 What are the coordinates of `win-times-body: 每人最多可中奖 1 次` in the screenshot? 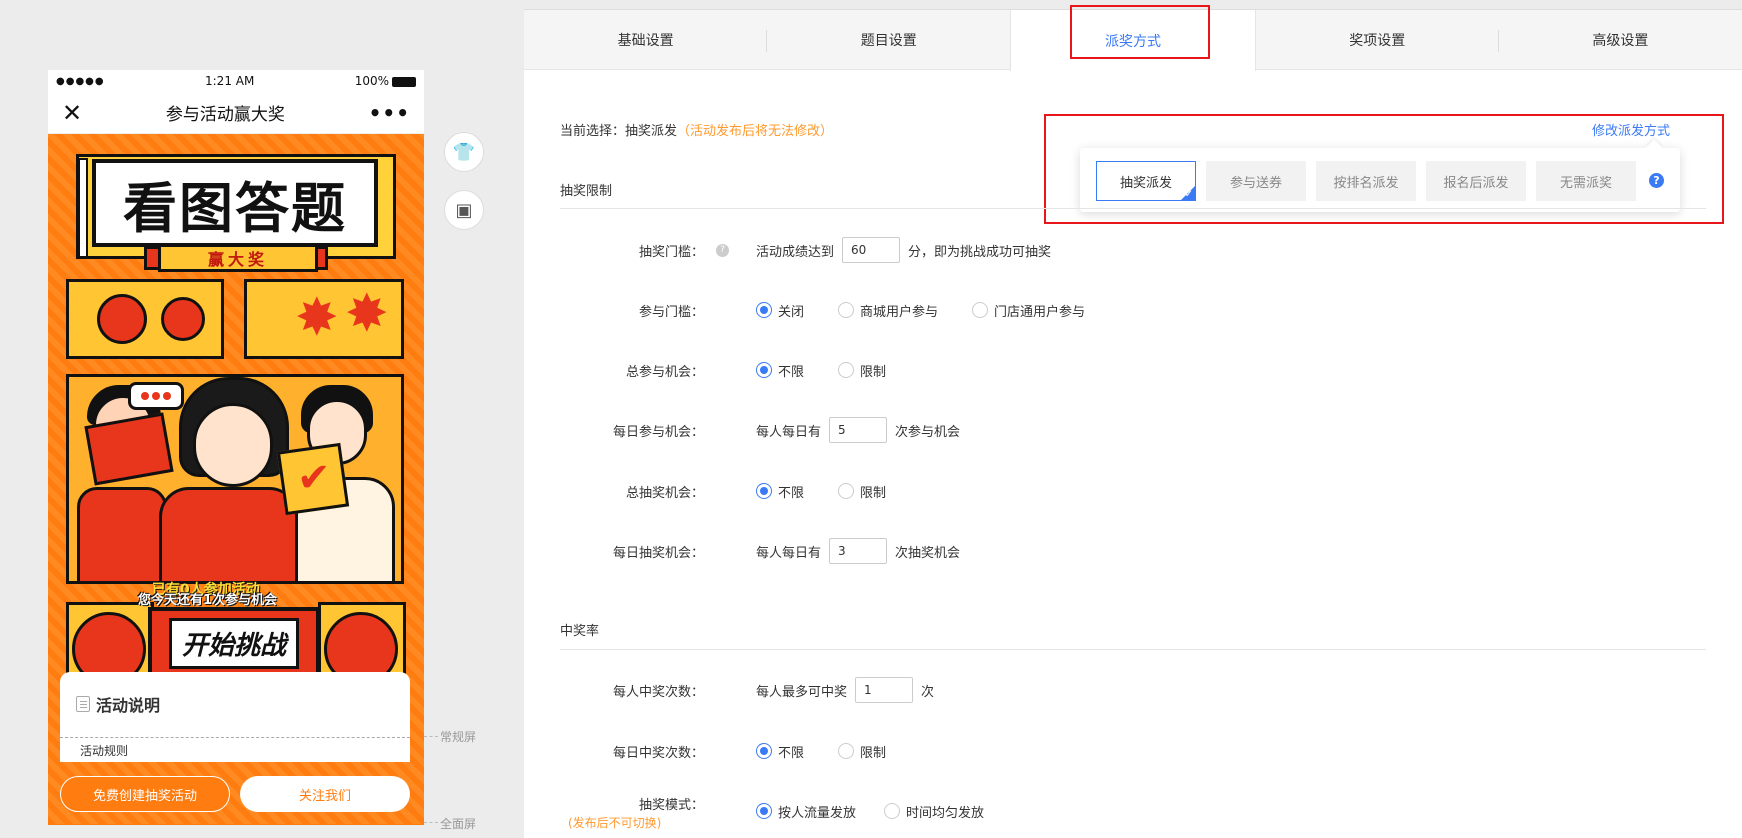 It's located at (845, 690).